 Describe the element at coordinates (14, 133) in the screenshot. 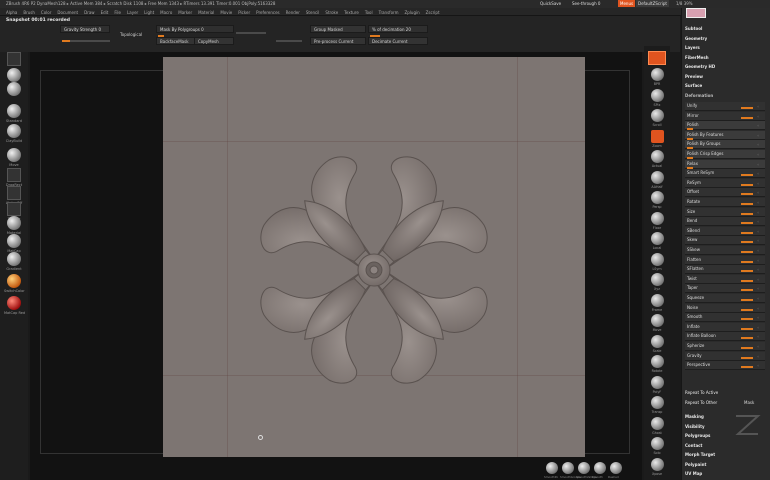

I see `left-shelf-item: ClayBuild` at that location.